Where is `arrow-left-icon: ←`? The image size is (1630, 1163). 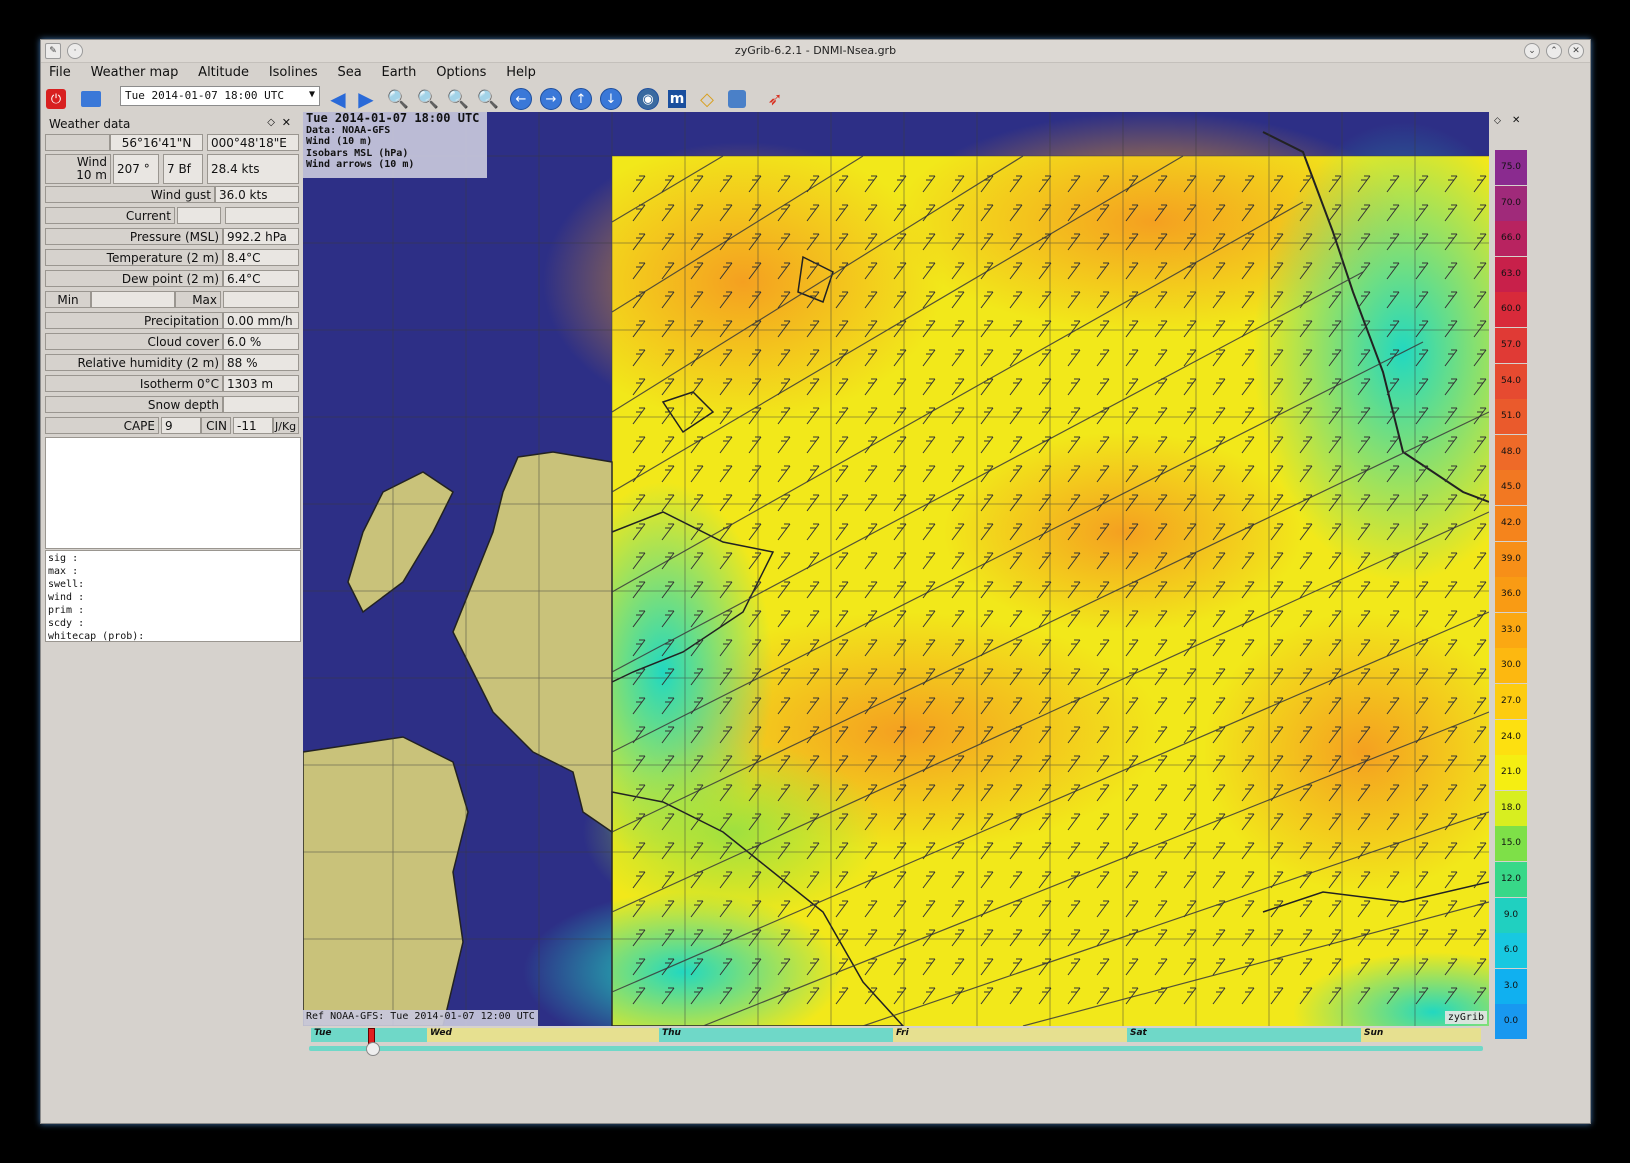 arrow-left-icon: ← is located at coordinates (521, 99).